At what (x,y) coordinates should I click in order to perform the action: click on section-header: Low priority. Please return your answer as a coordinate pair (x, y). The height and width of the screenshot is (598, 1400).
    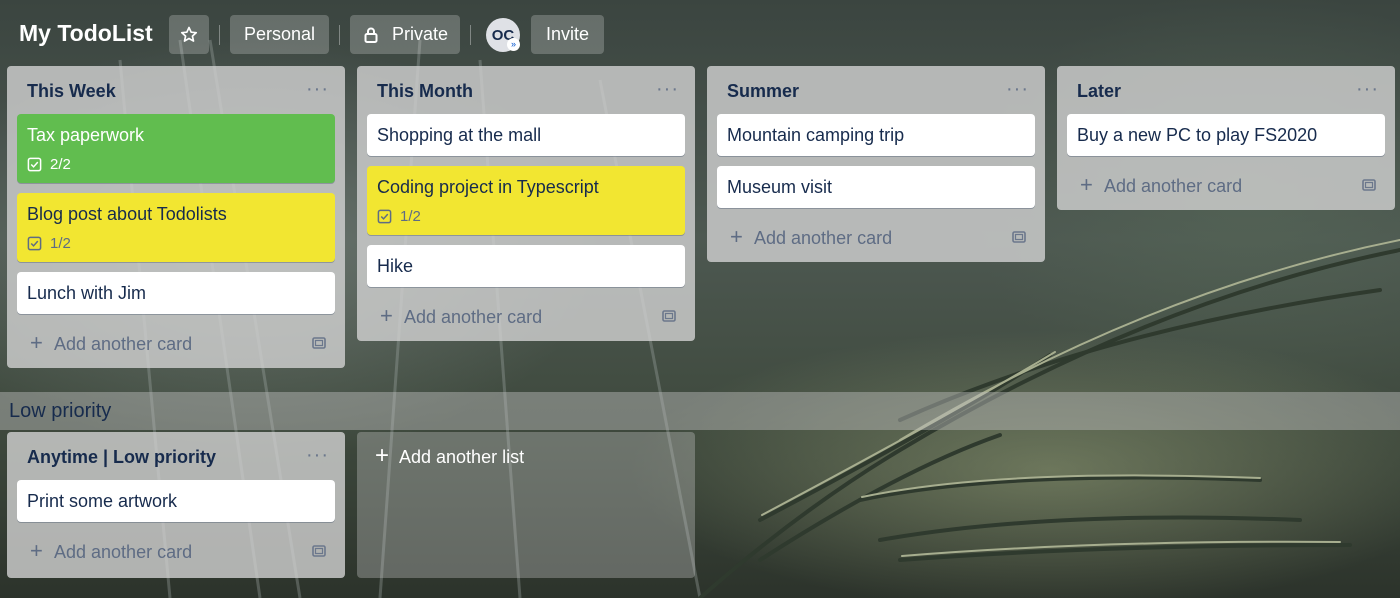
    Looking at the image, I should click on (700, 411).